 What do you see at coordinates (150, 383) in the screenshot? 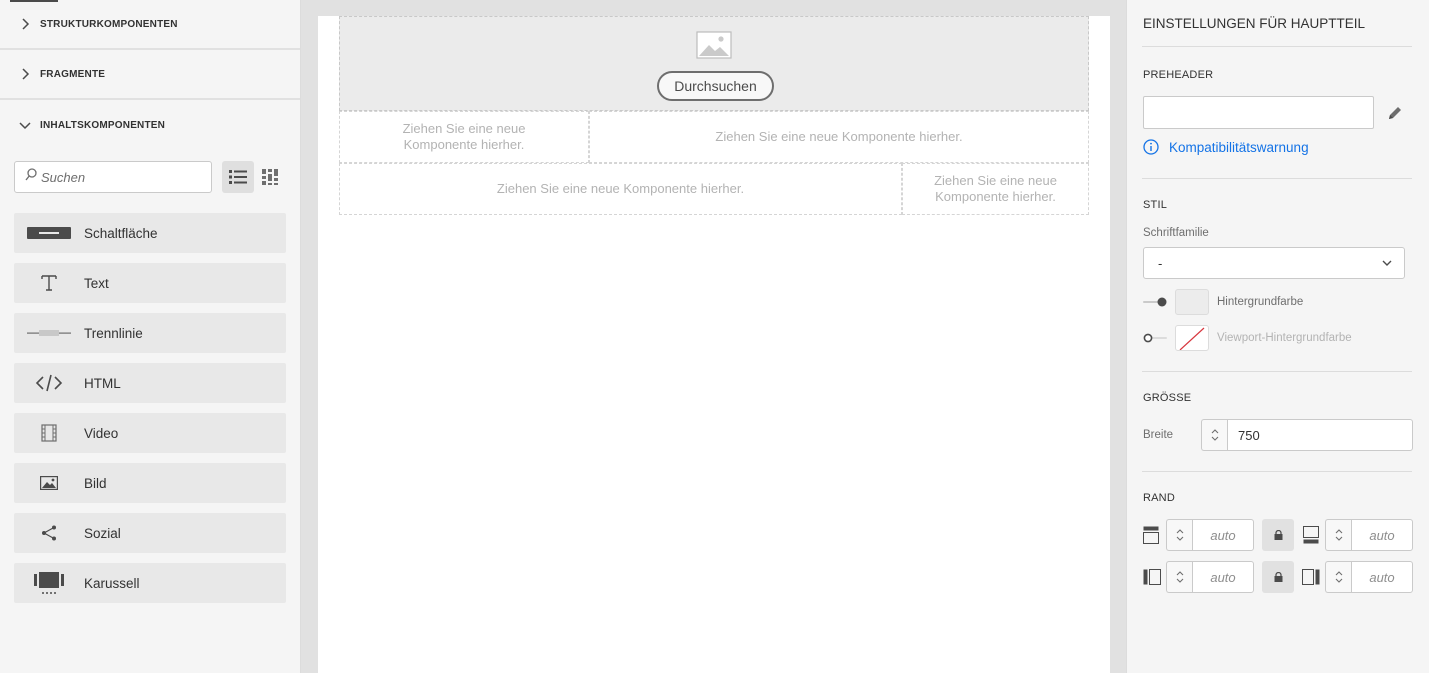
I see `component-html: HTML` at bounding box center [150, 383].